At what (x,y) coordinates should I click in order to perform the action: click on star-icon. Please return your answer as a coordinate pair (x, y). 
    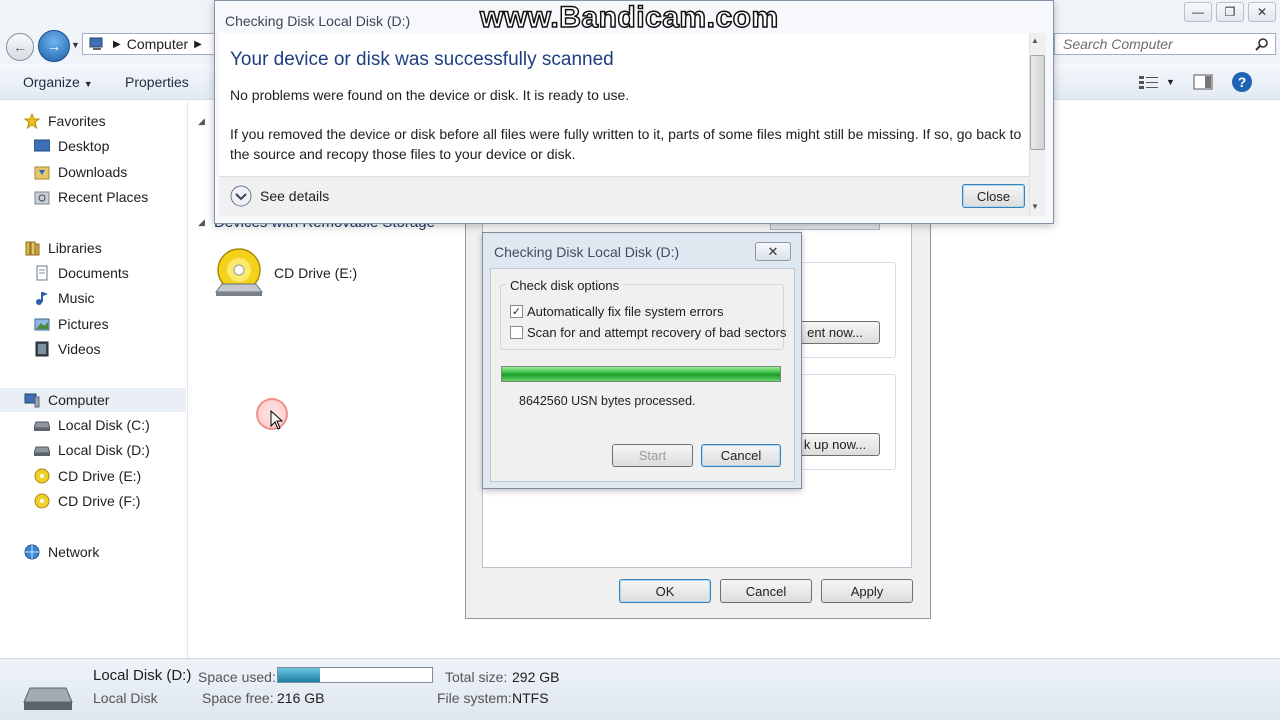
    Looking at the image, I should click on (32, 121).